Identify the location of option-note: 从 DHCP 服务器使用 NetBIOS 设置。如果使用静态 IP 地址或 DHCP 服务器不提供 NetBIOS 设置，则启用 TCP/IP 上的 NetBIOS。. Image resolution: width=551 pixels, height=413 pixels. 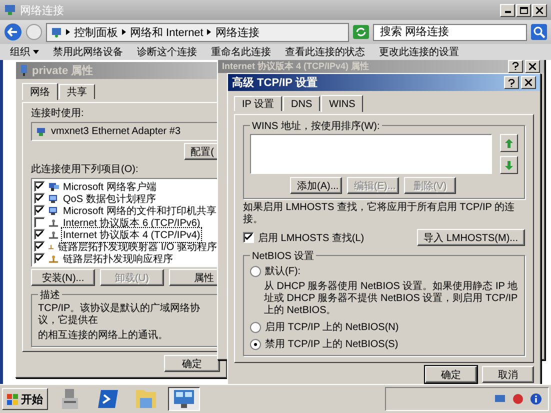
(390, 299).